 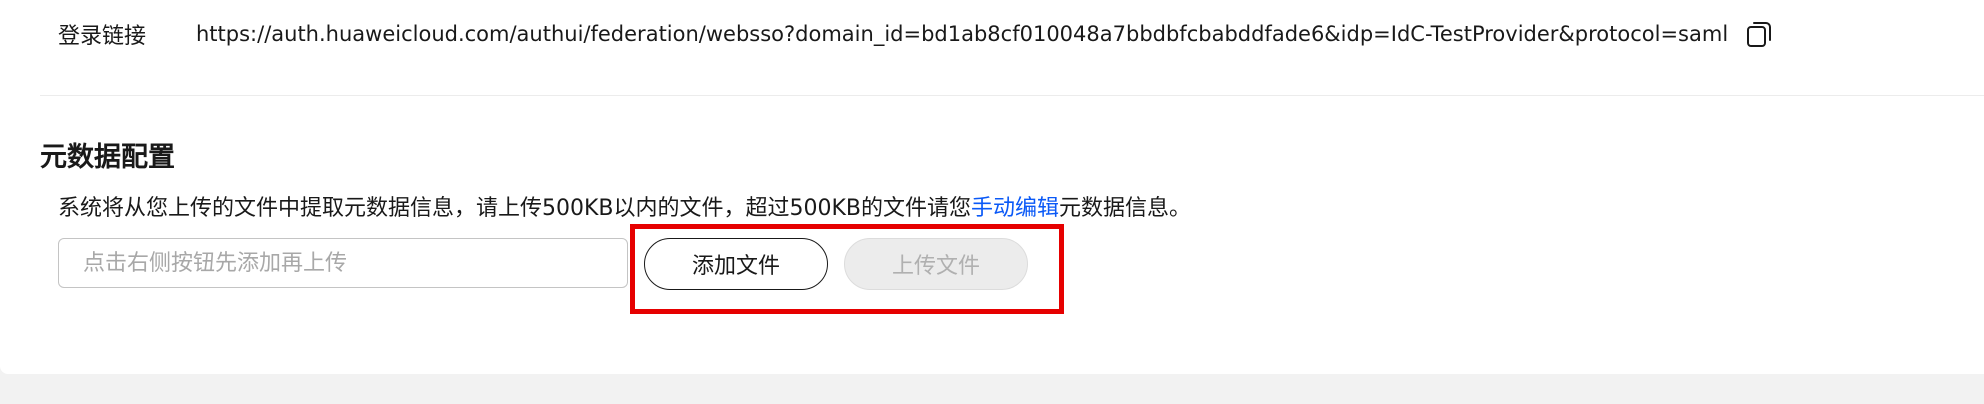 I want to click on upload-file-button: 上传文件, so click(x=936, y=264).